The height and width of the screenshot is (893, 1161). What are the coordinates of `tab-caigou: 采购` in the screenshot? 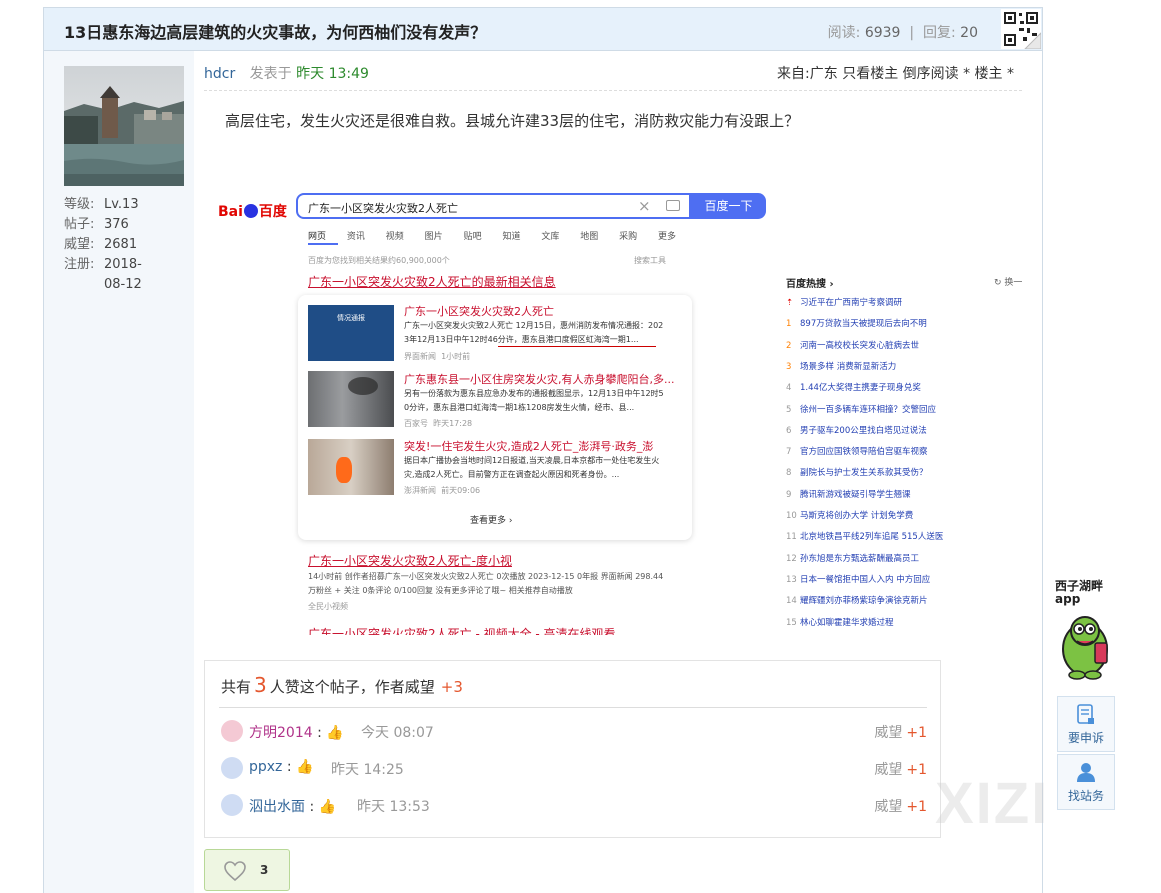 It's located at (628, 237).